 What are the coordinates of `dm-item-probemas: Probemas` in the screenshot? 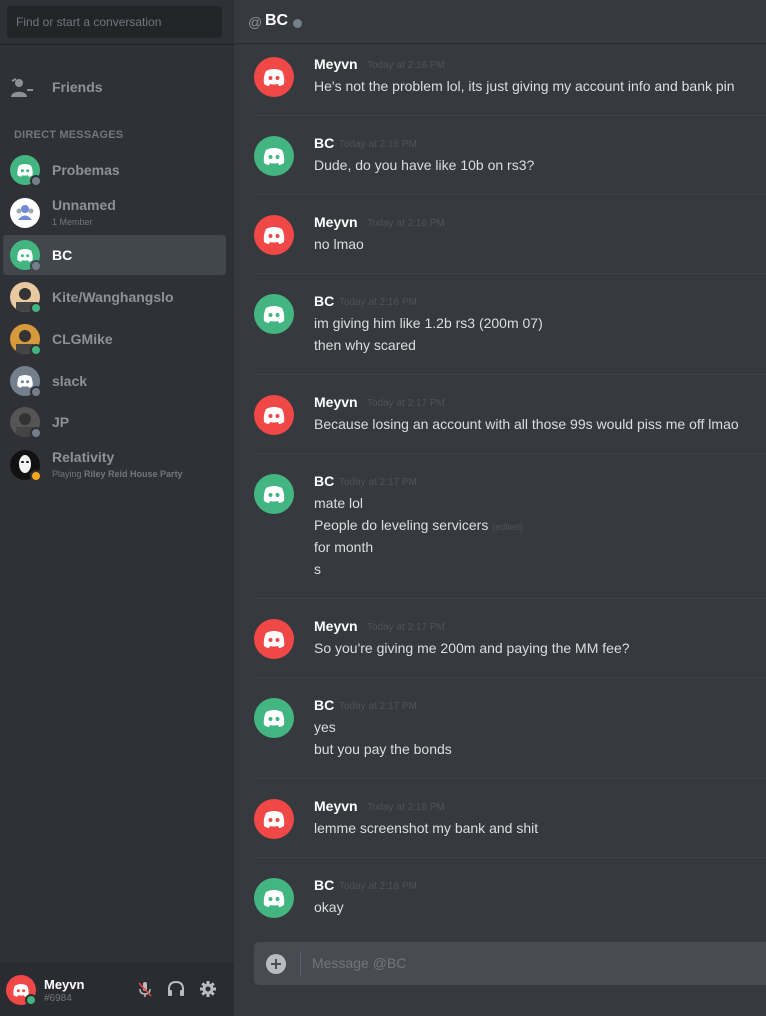 It's located at (114, 170).